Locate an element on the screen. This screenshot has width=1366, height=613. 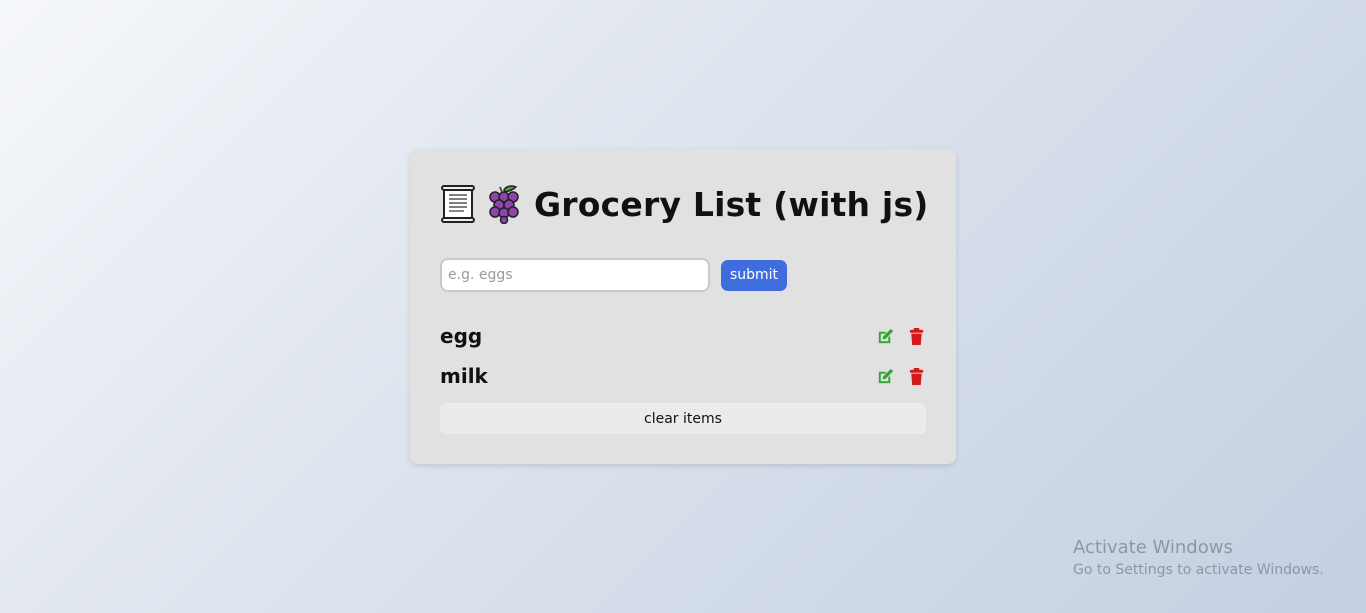
page-title: Grocery List (with js) is located at coordinates (731, 204).